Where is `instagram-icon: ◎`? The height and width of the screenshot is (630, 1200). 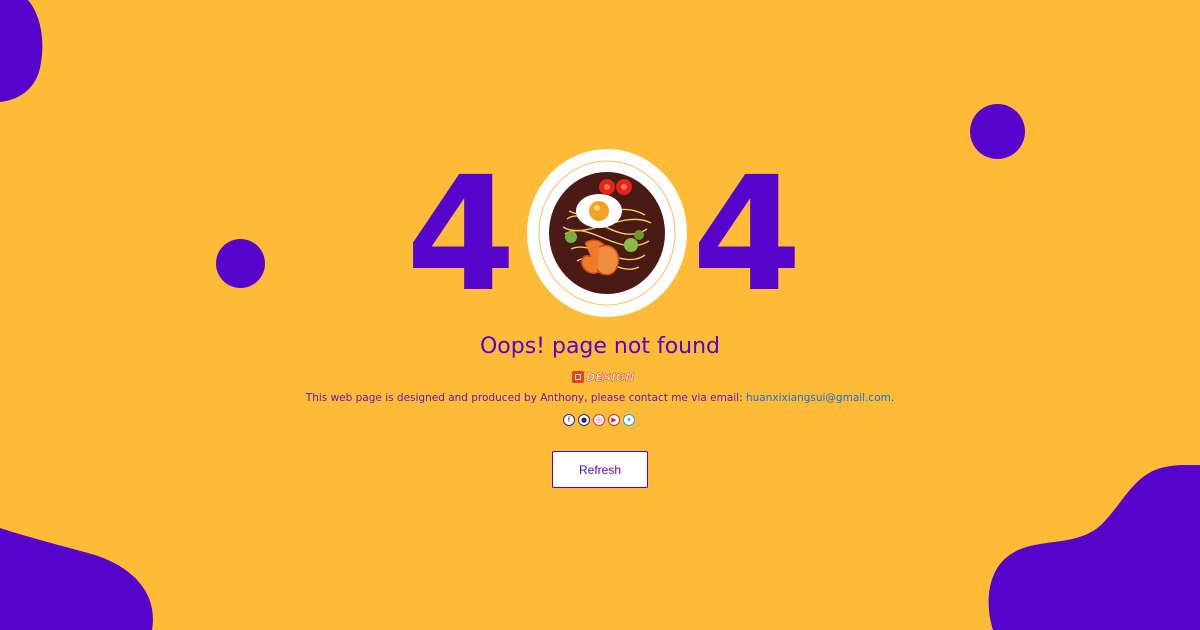 instagram-icon: ◎ is located at coordinates (599, 420).